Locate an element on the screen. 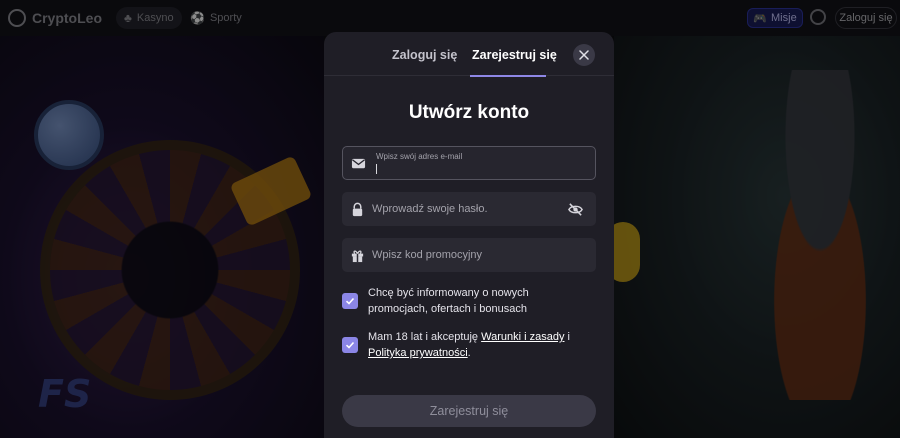 Image resolution: width=900 pixels, height=438 pixels. envelope-icon is located at coordinates (358, 163).